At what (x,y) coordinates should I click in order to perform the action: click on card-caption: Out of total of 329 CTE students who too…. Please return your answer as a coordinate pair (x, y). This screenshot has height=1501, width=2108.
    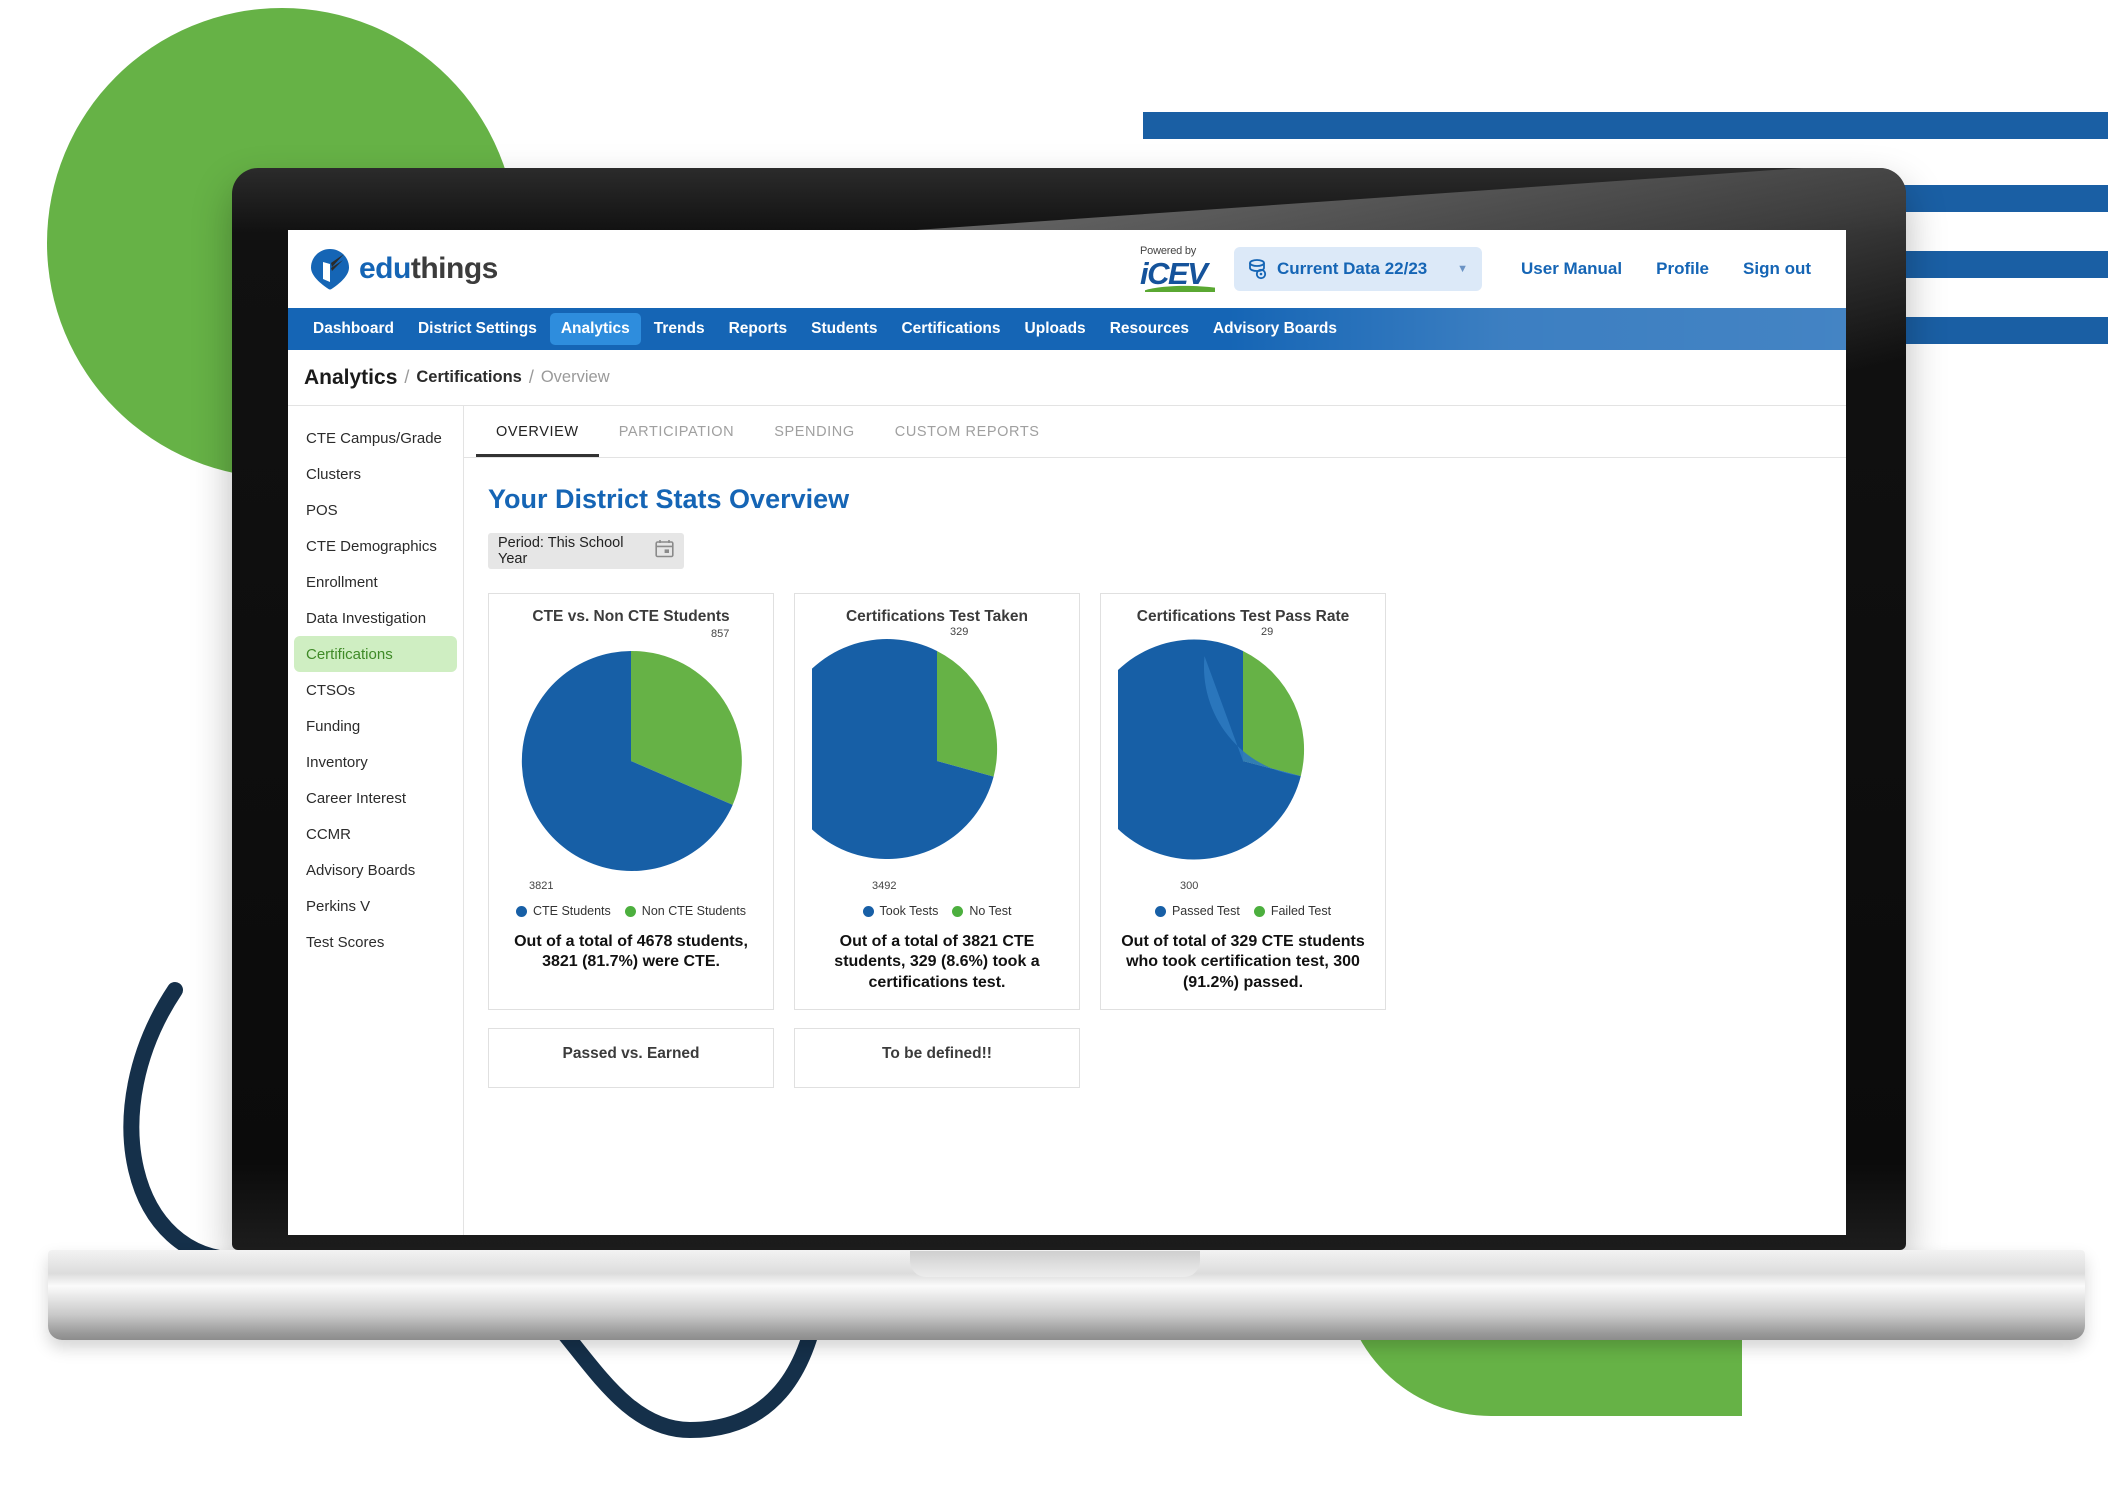
    Looking at the image, I should click on (1243, 962).